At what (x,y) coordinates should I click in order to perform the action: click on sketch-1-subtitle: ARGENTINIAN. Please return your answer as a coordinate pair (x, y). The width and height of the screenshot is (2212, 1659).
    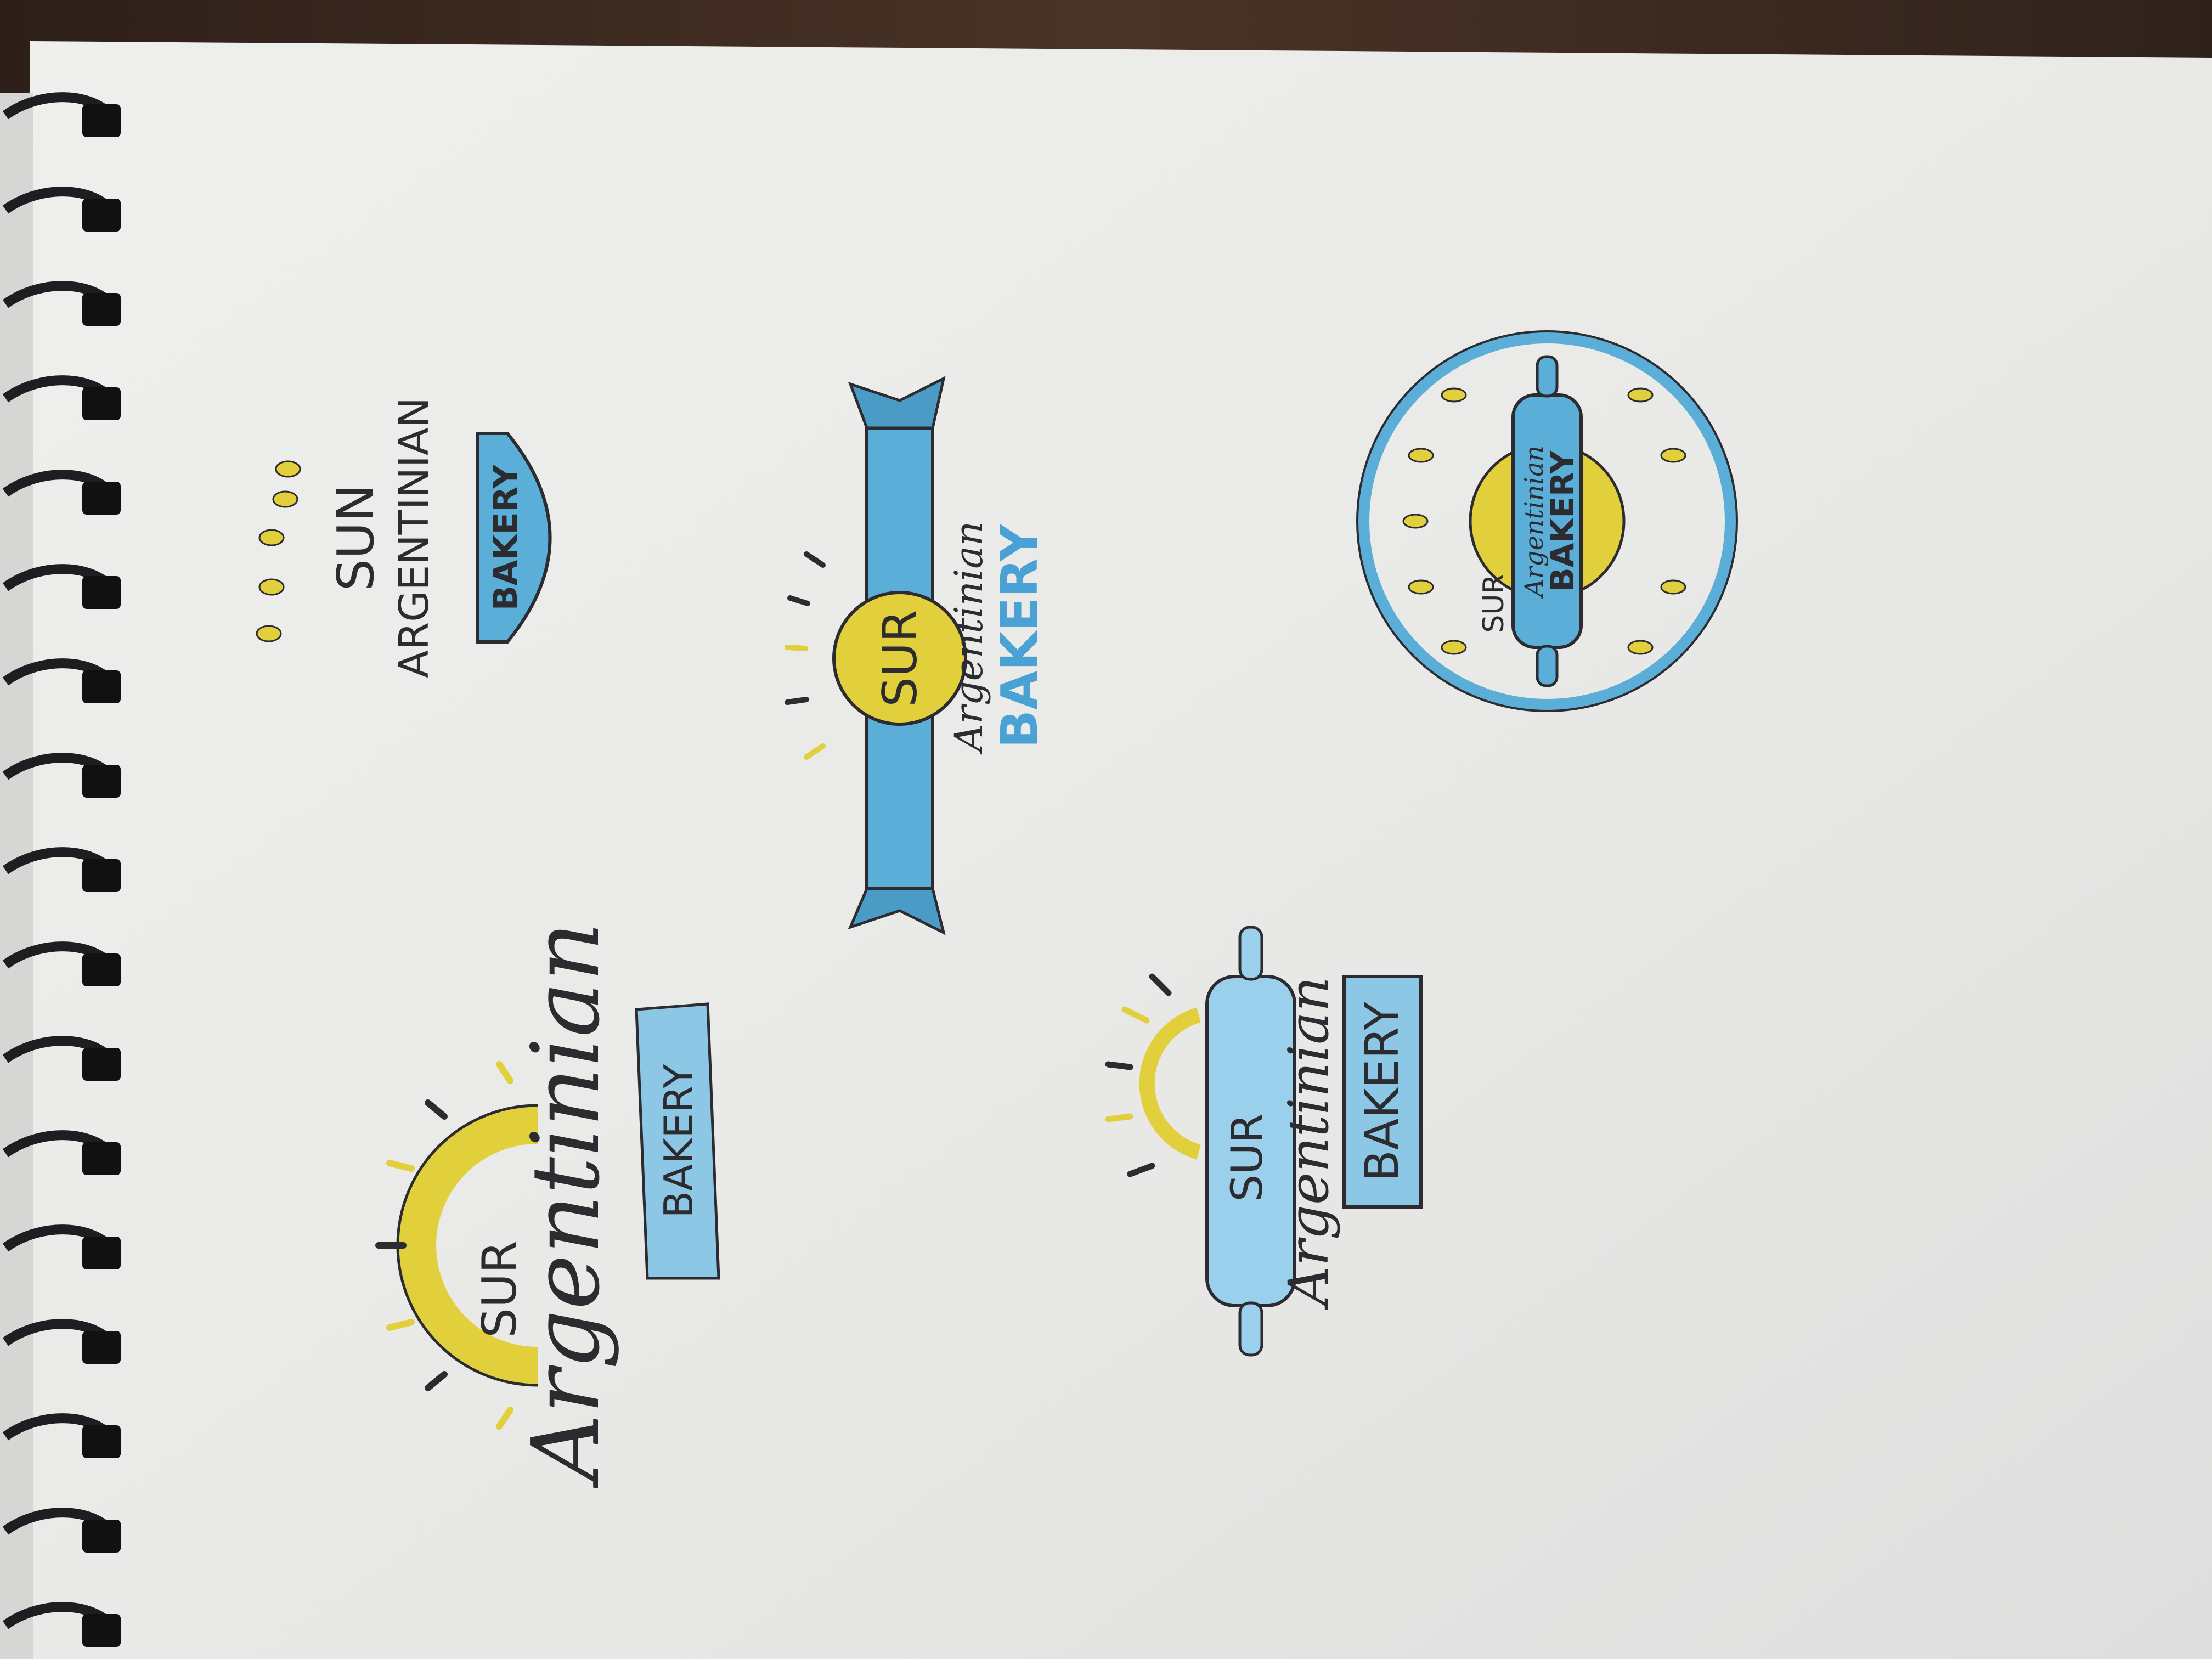
    Looking at the image, I should click on (415, 537).